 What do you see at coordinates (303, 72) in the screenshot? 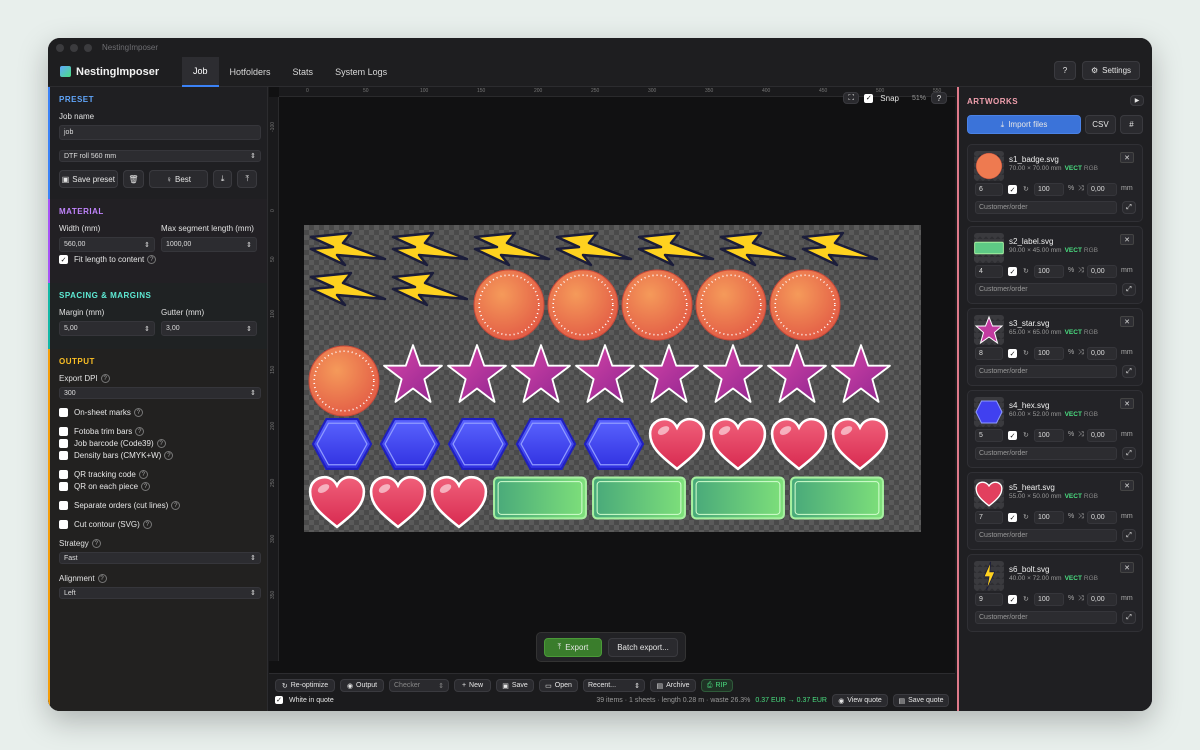
I see `tab-stats: Stats` at bounding box center [303, 72].